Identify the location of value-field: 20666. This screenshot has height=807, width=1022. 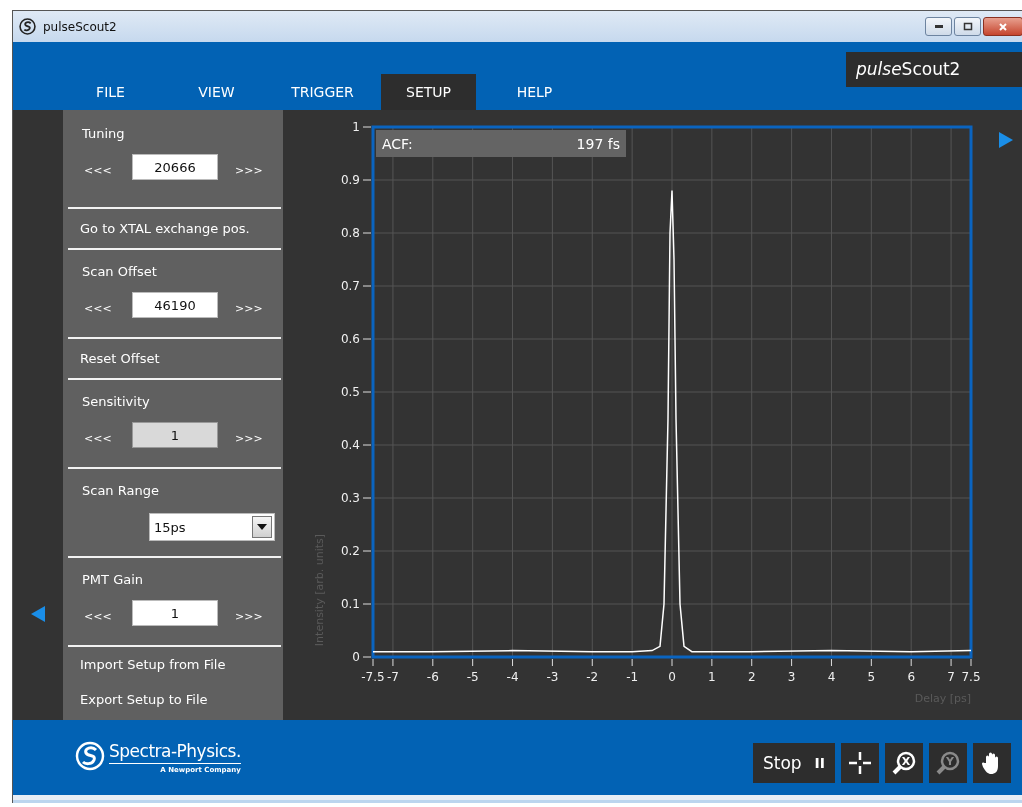
(175, 167).